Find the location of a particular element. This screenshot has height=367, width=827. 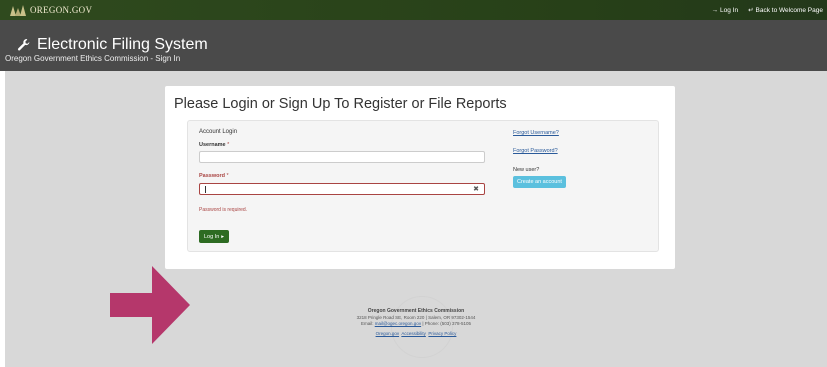

account-login-heading: Account Login is located at coordinates (218, 132).